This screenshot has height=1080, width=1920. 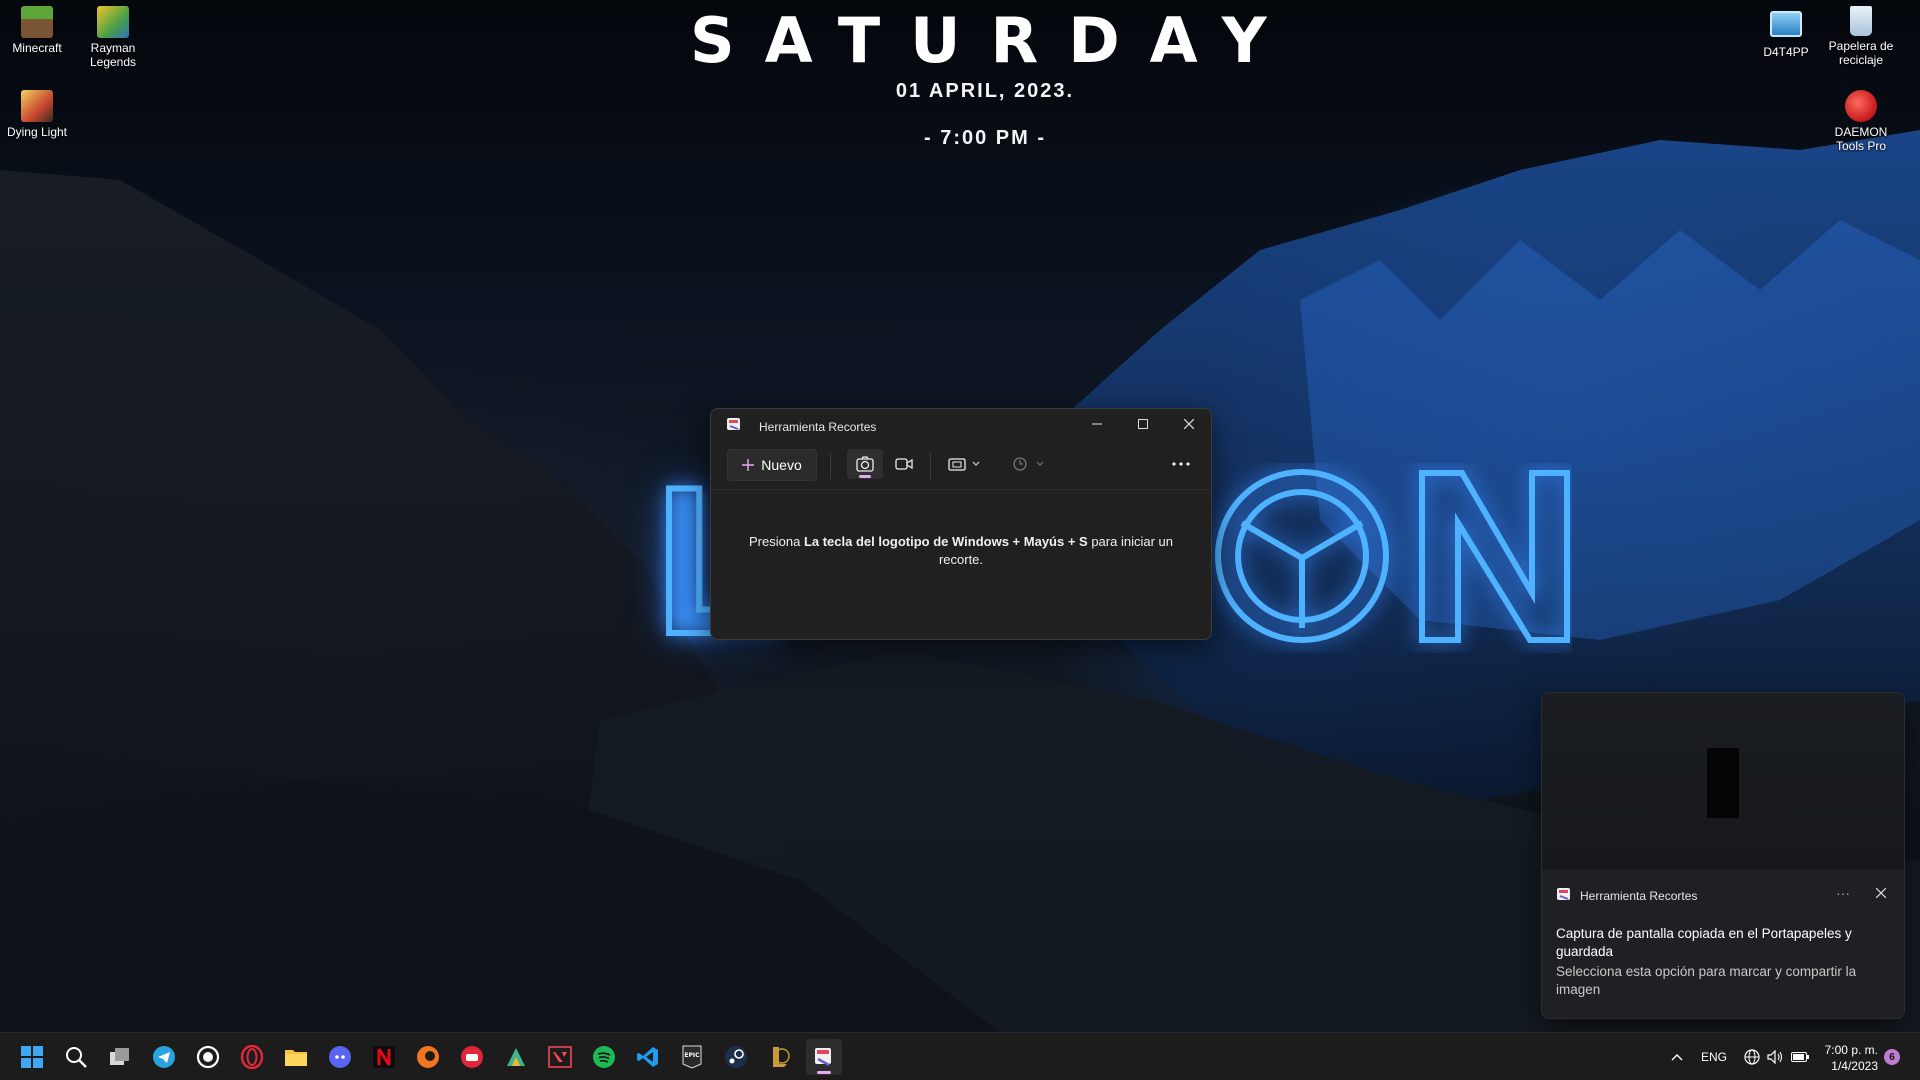 I want to click on taskbar-discord, so click(x=340, y=1057).